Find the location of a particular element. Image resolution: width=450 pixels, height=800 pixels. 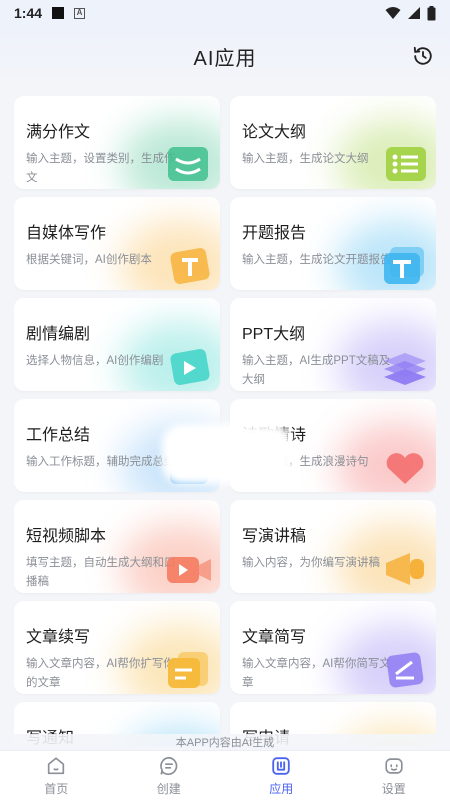

tab-create: 创建 is located at coordinates (169, 775).